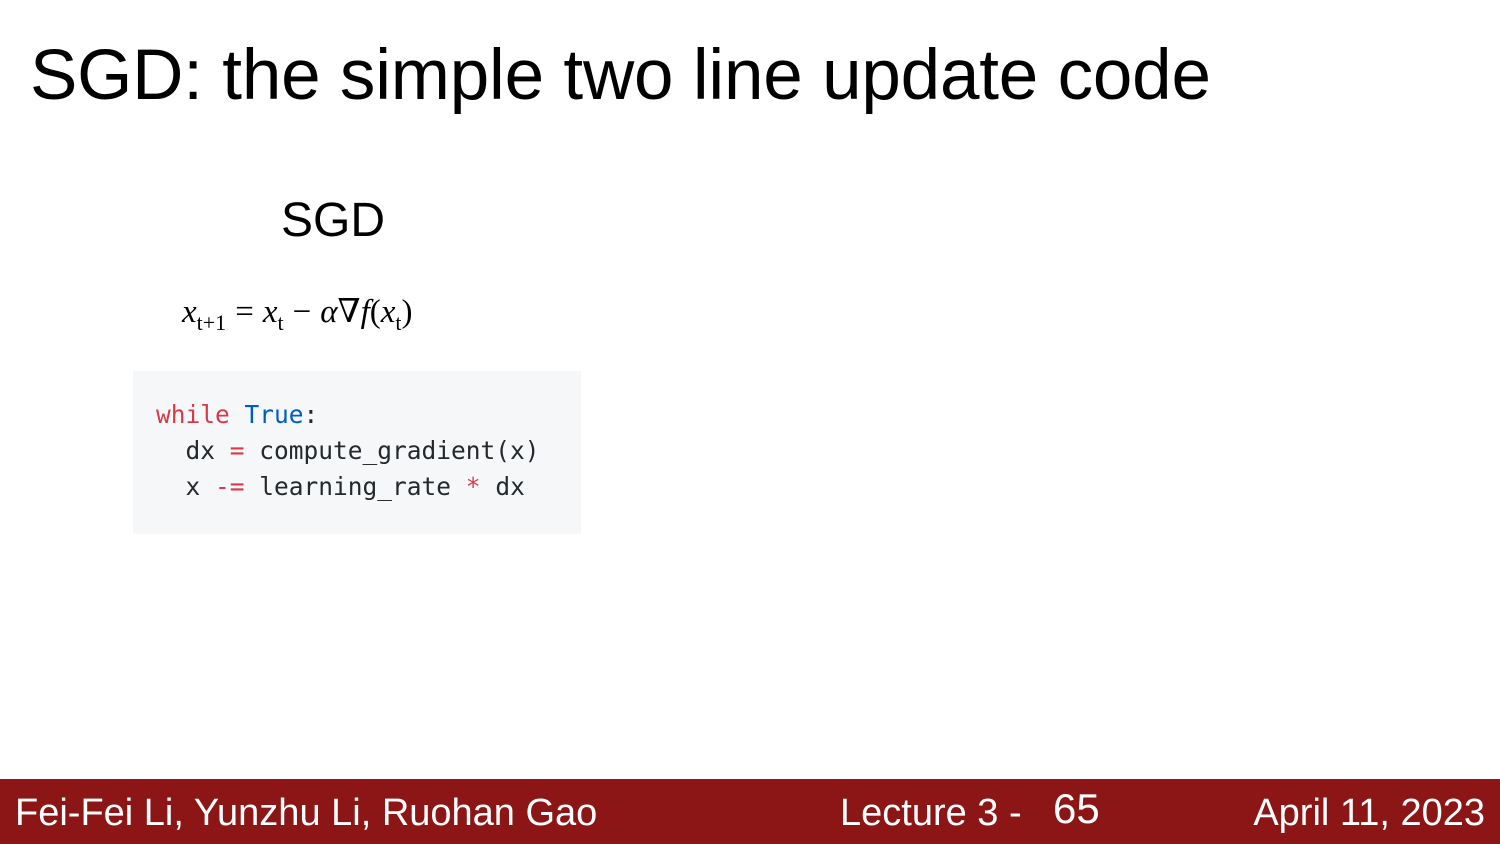  What do you see at coordinates (237, 450) in the screenshot?
I see `code-op-assign: =` at bounding box center [237, 450].